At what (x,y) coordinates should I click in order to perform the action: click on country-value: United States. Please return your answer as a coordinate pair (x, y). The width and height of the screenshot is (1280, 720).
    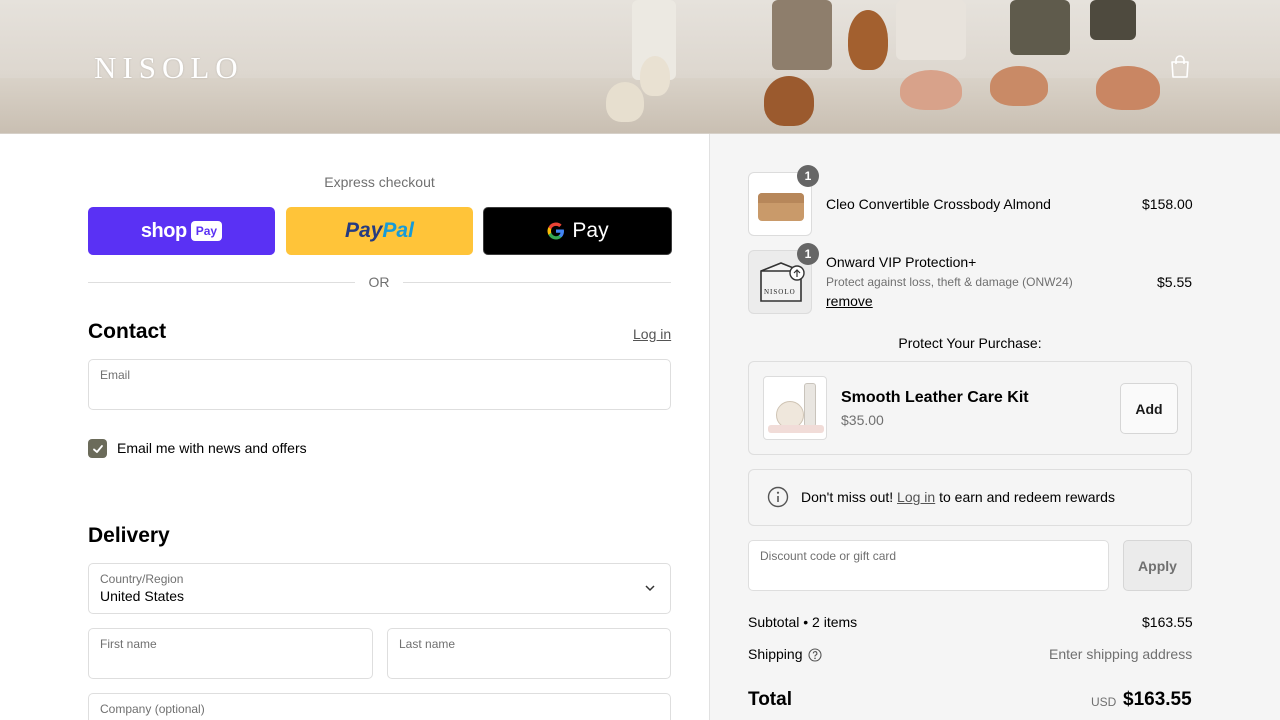
    Looking at the image, I should click on (142, 596).